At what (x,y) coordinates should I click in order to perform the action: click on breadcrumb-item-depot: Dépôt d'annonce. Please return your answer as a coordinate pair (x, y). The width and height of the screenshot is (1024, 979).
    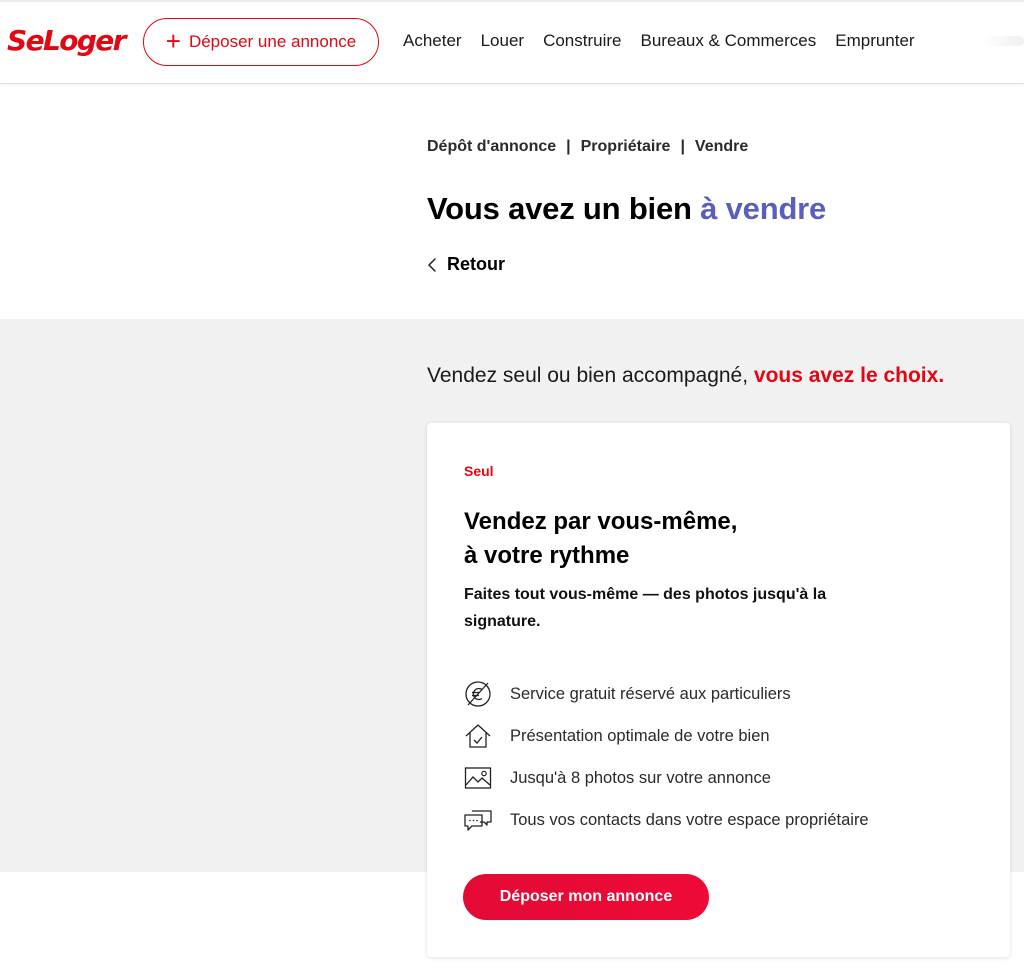
    Looking at the image, I should click on (491, 147).